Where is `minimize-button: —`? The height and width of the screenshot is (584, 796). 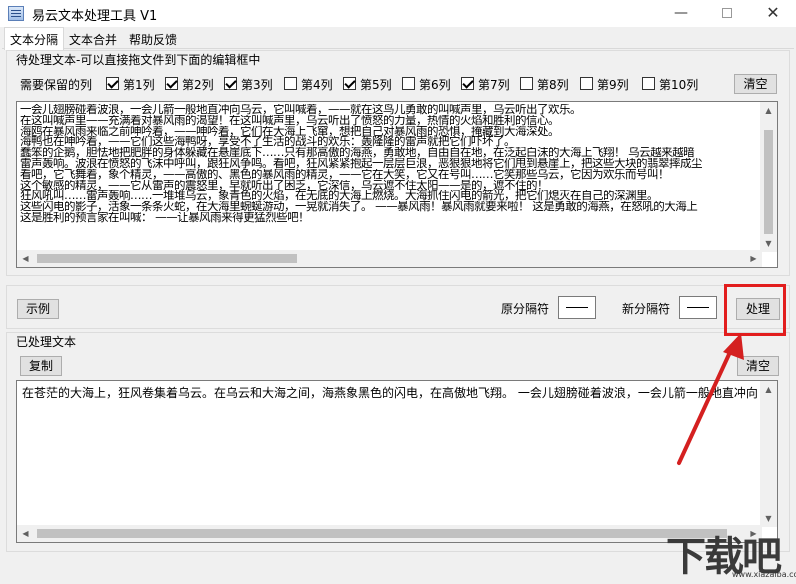 minimize-button: — is located at coordinates (681, 13).